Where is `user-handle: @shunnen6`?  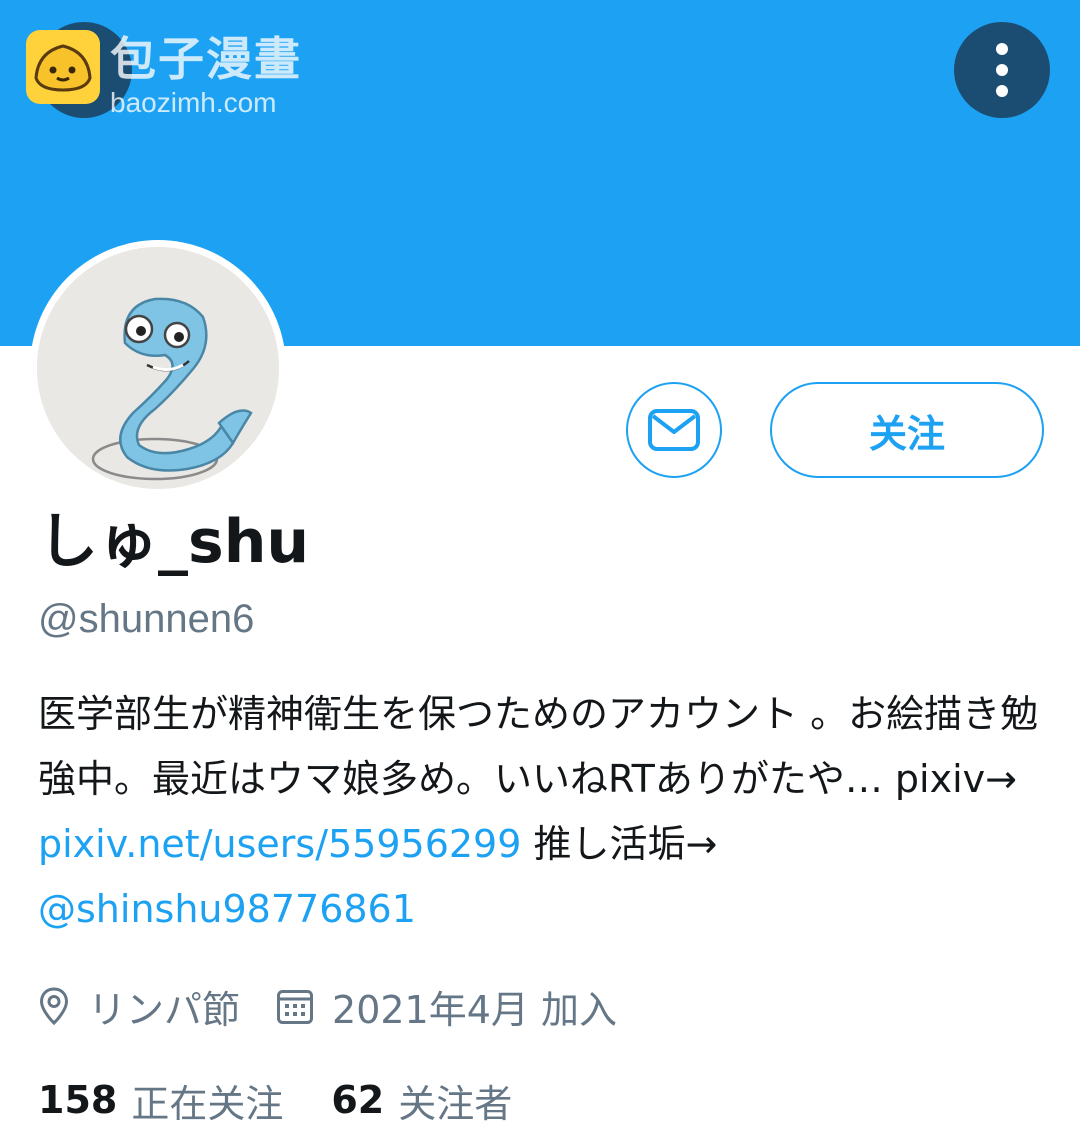 user-handle: @shunnen6 is located at coordinates (146, 619).